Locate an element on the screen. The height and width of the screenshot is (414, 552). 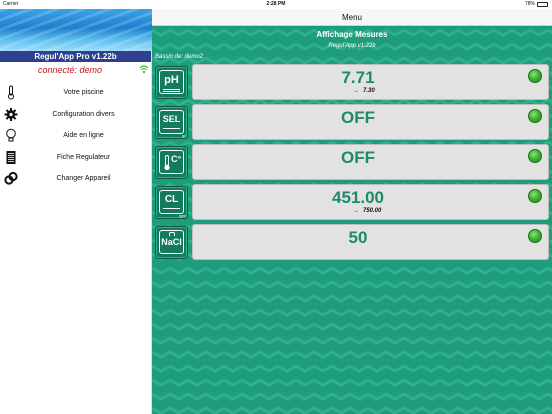
measure-row-cl: CL ppm 451.00 → 750.00 is located at coordinates (352, 202).